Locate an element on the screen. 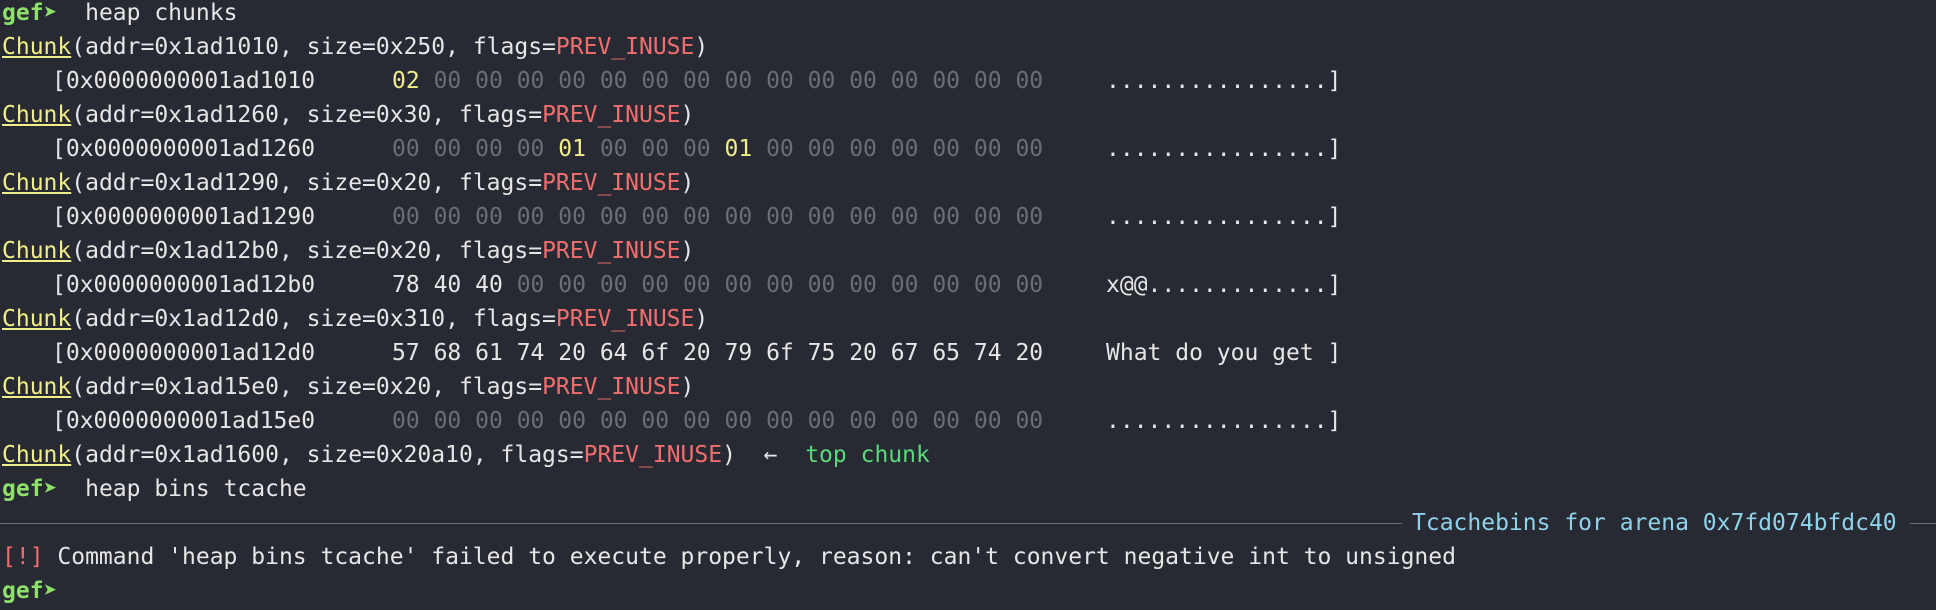 The width and height of the screenshot is (1936, 610). section-separator: Tcachebins for arena 0x7fd074bfdc40 is located at coordinates (968, 523).